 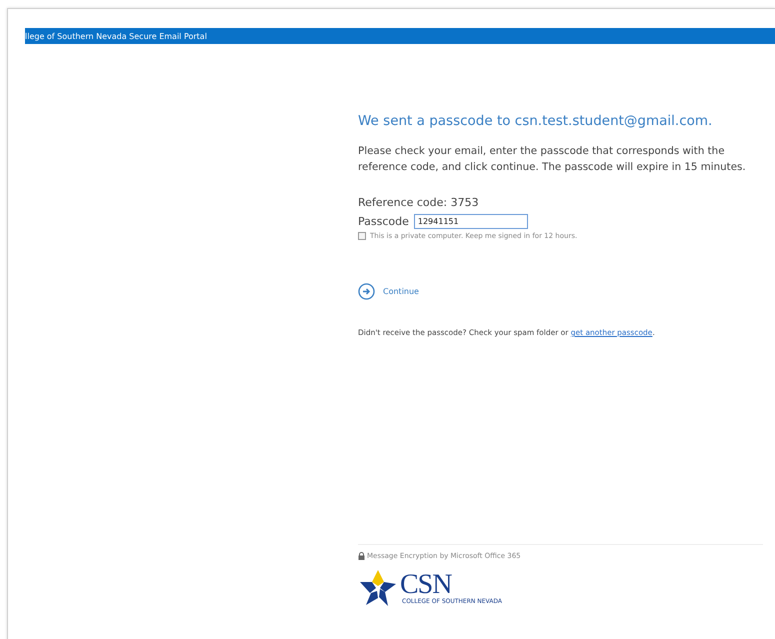 I want to click on heading: We sent a passcode to csn.test.student@gmail.com., so click(x=536, y=121).